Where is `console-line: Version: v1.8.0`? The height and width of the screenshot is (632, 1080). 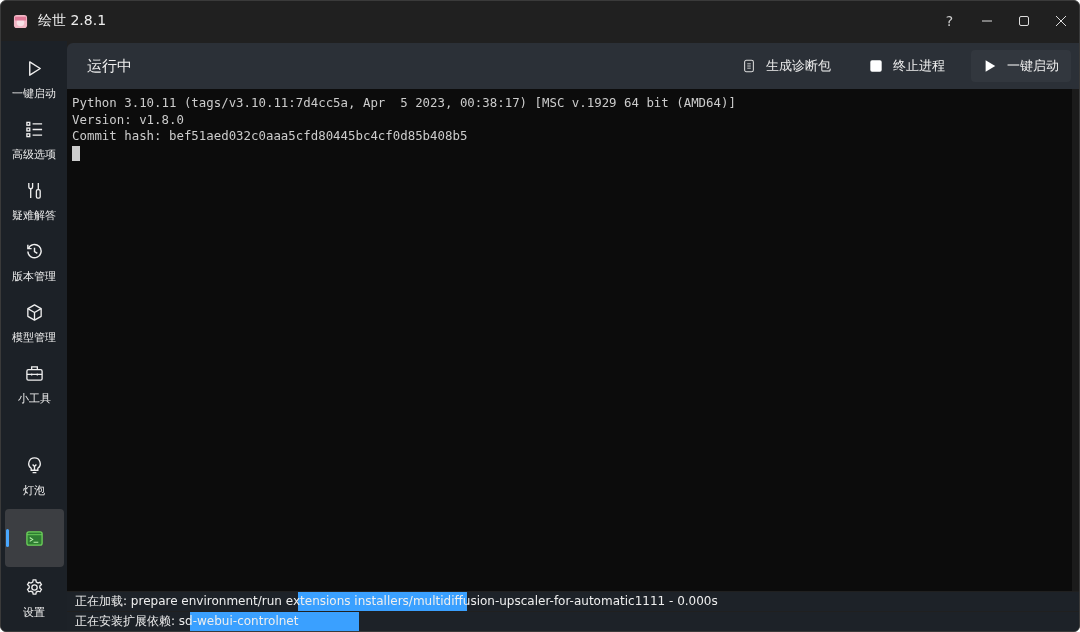 console-line: Version: v1.8.0 is located at coordinates (128, 119).